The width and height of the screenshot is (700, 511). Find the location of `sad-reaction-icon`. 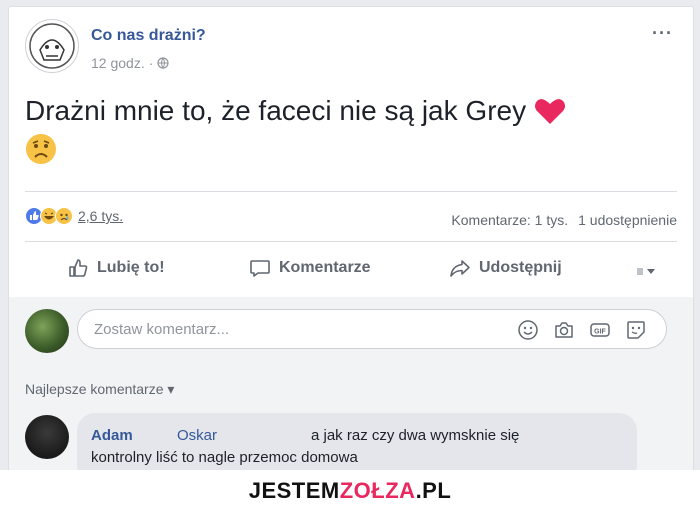

sad-reaction-icon is located at coordinates (64, 216).